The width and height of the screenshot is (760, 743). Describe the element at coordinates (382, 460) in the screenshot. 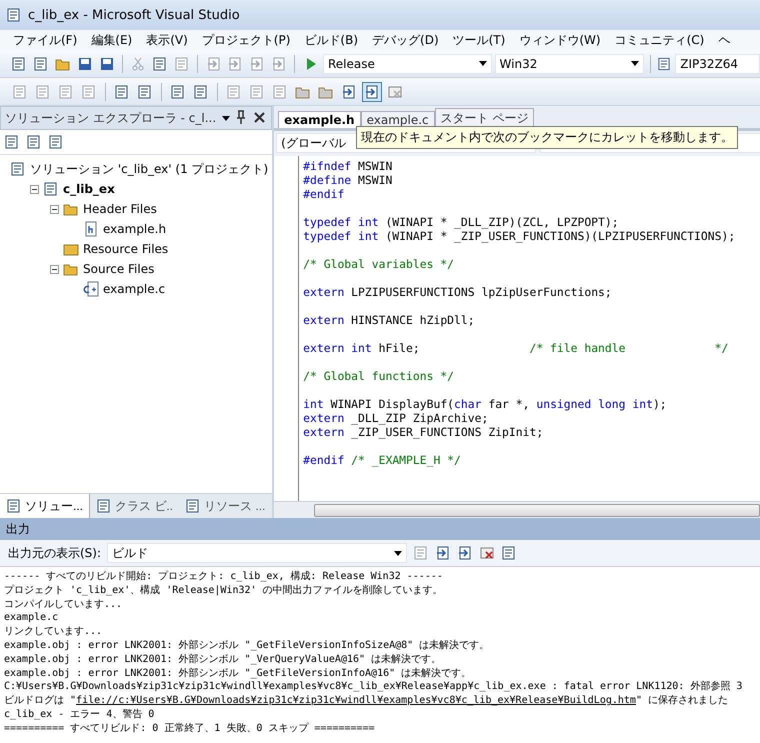

I see `code-line: #endif /* _EXAMPLE_H */` at that location.